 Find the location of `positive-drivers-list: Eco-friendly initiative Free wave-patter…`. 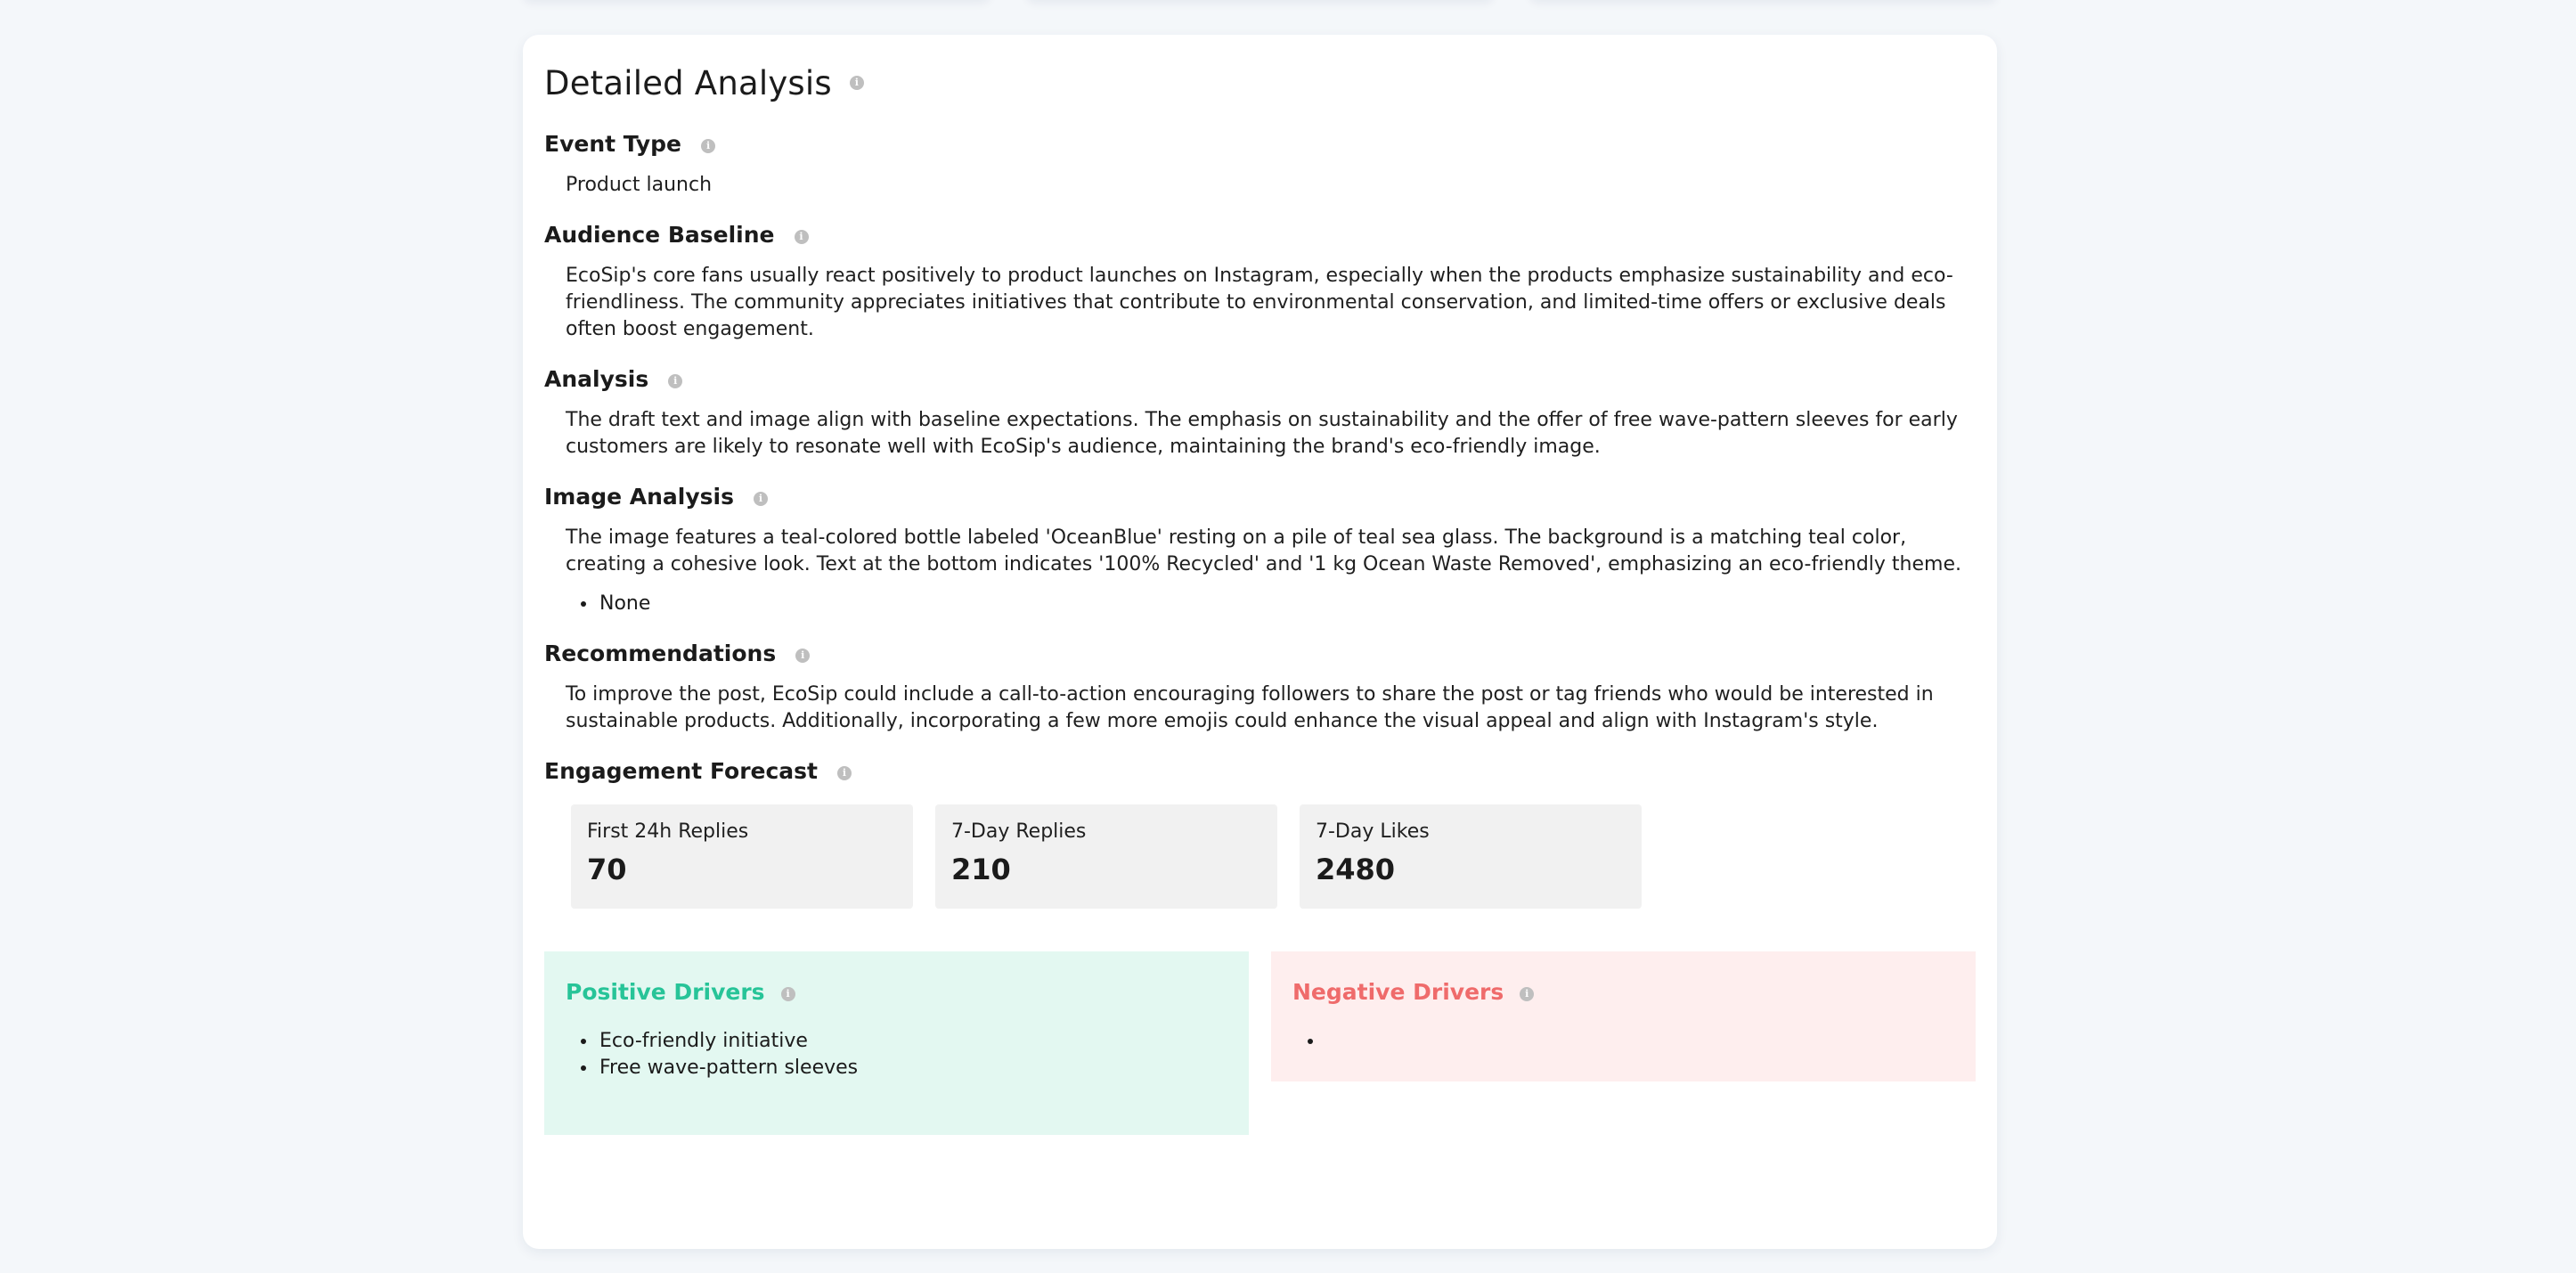

positive-drivers-list: Eco-friendly initiative Free wave-patter… is located at coordinates (897, 1054).